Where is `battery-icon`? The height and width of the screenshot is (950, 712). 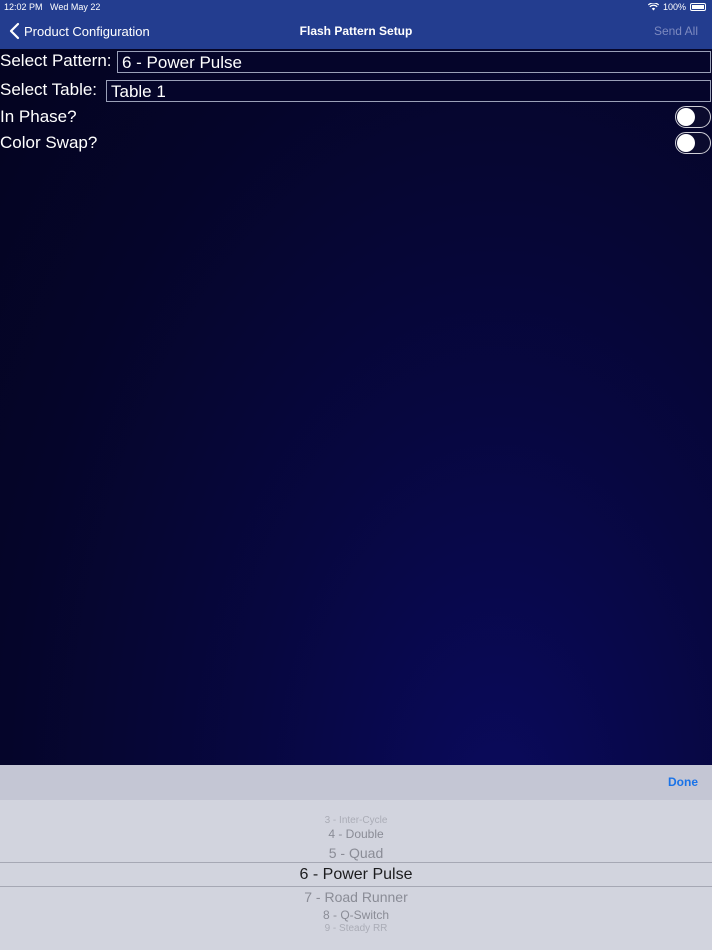 battery-icon is located at coordinates (698, 7).